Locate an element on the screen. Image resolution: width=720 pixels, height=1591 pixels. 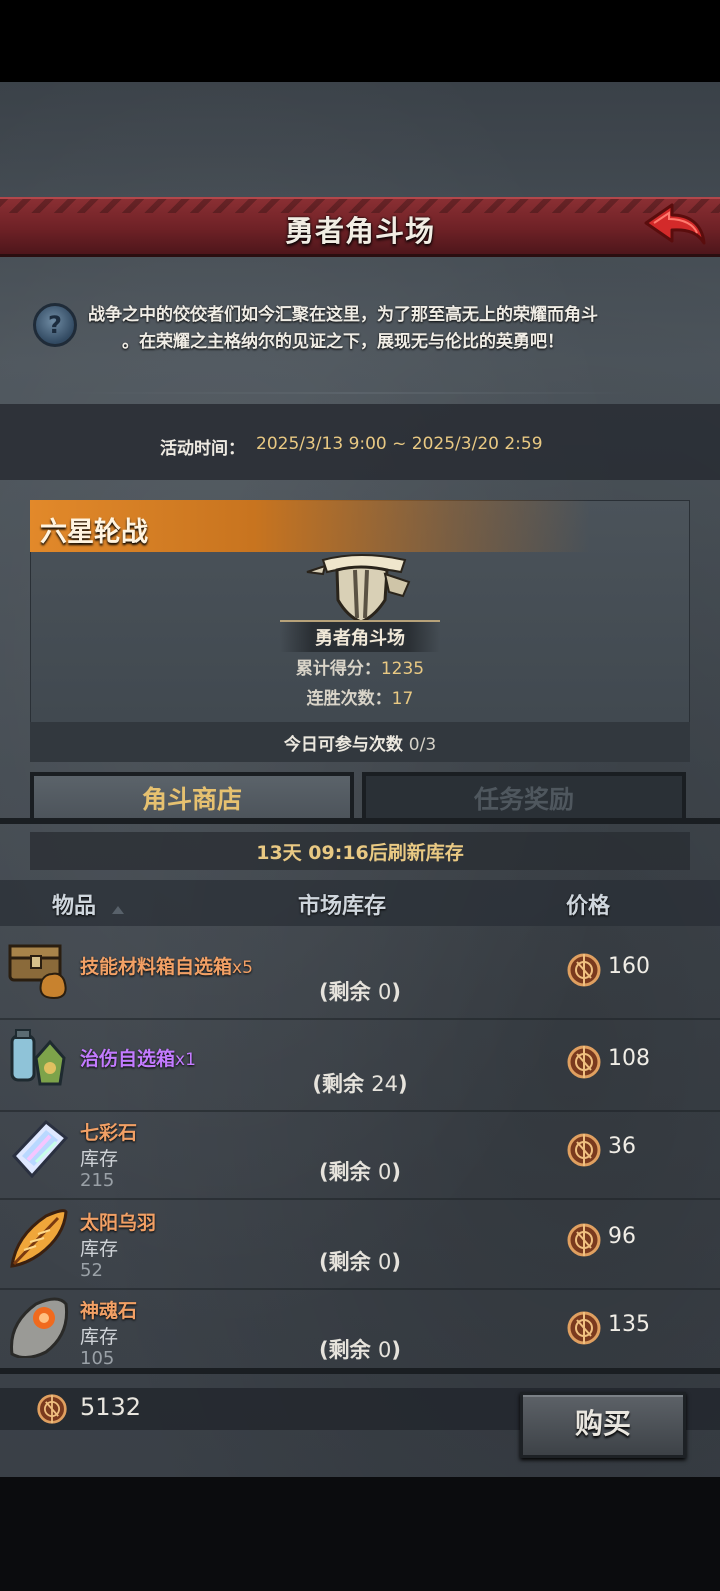
score-value: 1235 is located at coordinates (402, 669).